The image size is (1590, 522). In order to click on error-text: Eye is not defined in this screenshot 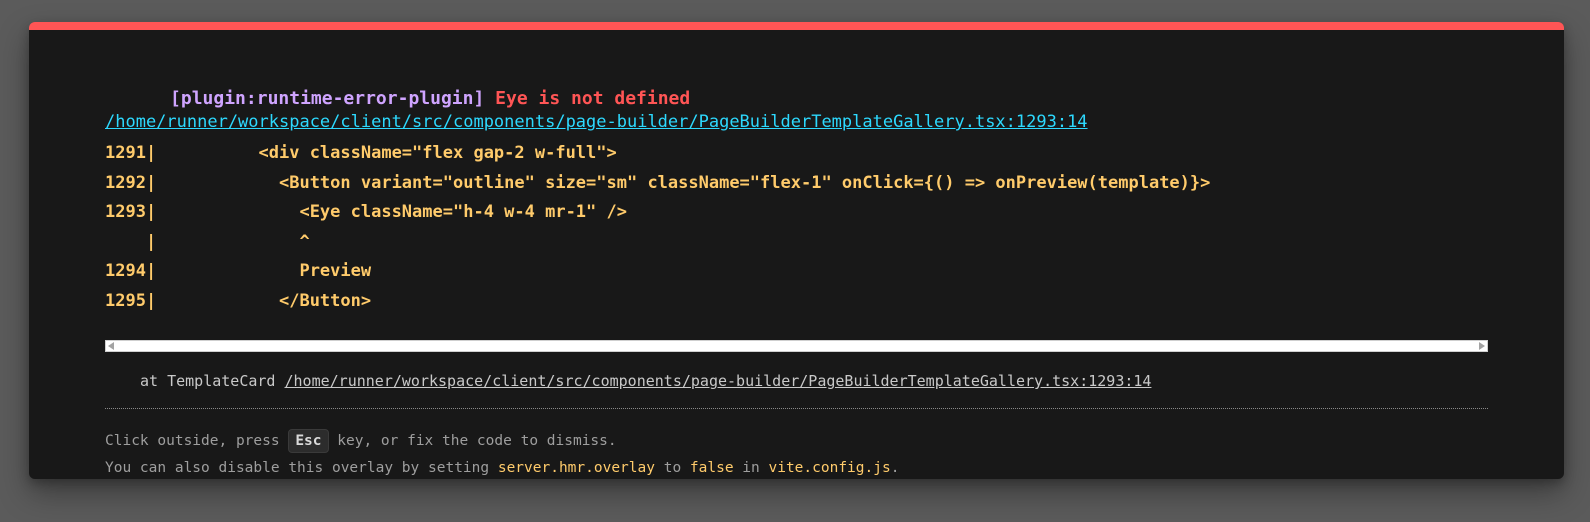, I will do `click(593, 98)`.